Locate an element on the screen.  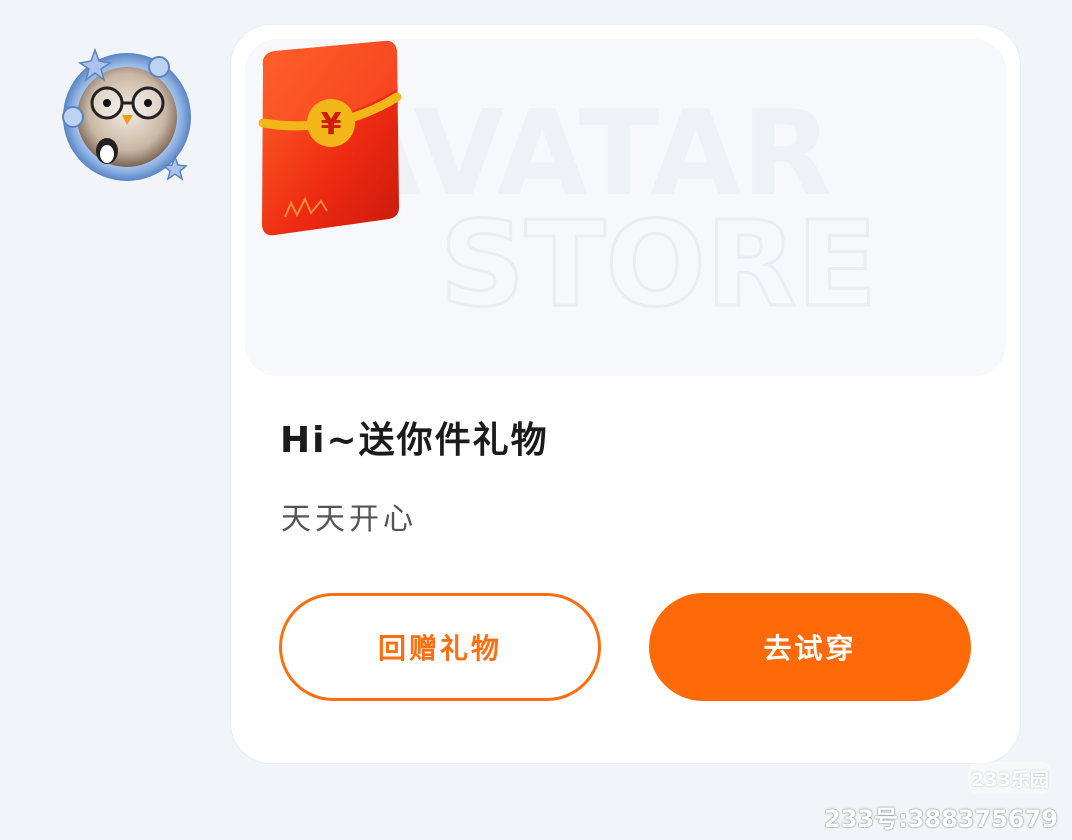
avatar is located at coordinates (128, 115).